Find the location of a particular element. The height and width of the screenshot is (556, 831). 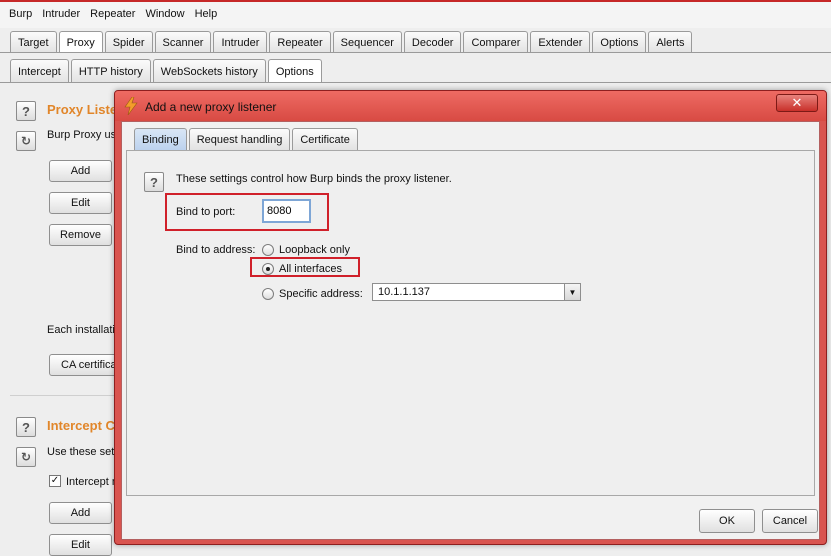

menu-item-repeater: Repeater is located at coordinates (112, 14).